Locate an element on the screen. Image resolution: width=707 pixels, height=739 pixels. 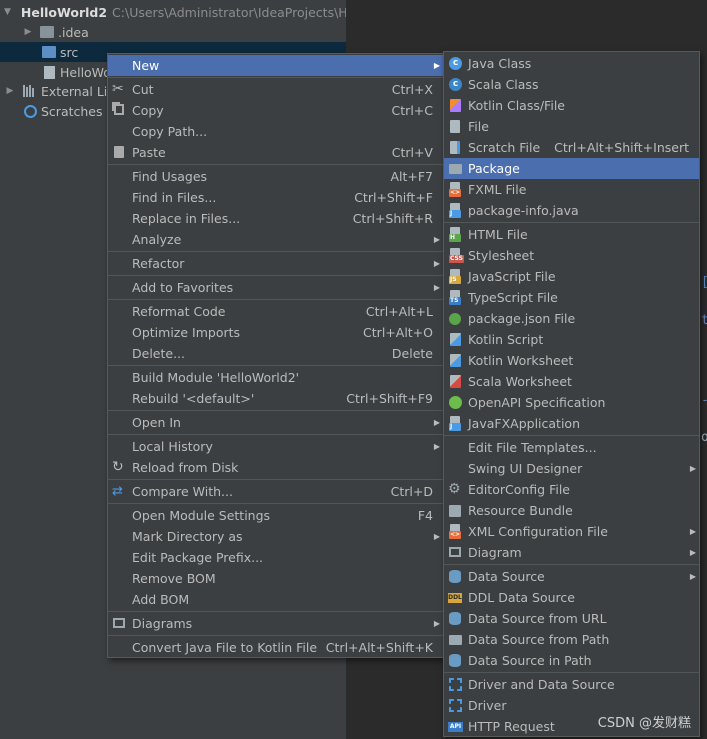
menu-item-reformat-code: Reformat Code Ctrl+Alt+L is located at coordinates (275, 311).